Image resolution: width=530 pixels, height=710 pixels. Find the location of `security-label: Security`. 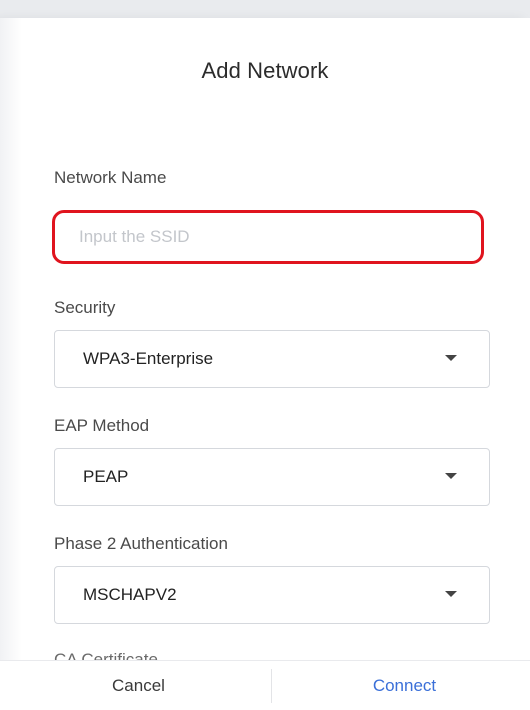

security-label: Security is located at coordinates (85, 307).